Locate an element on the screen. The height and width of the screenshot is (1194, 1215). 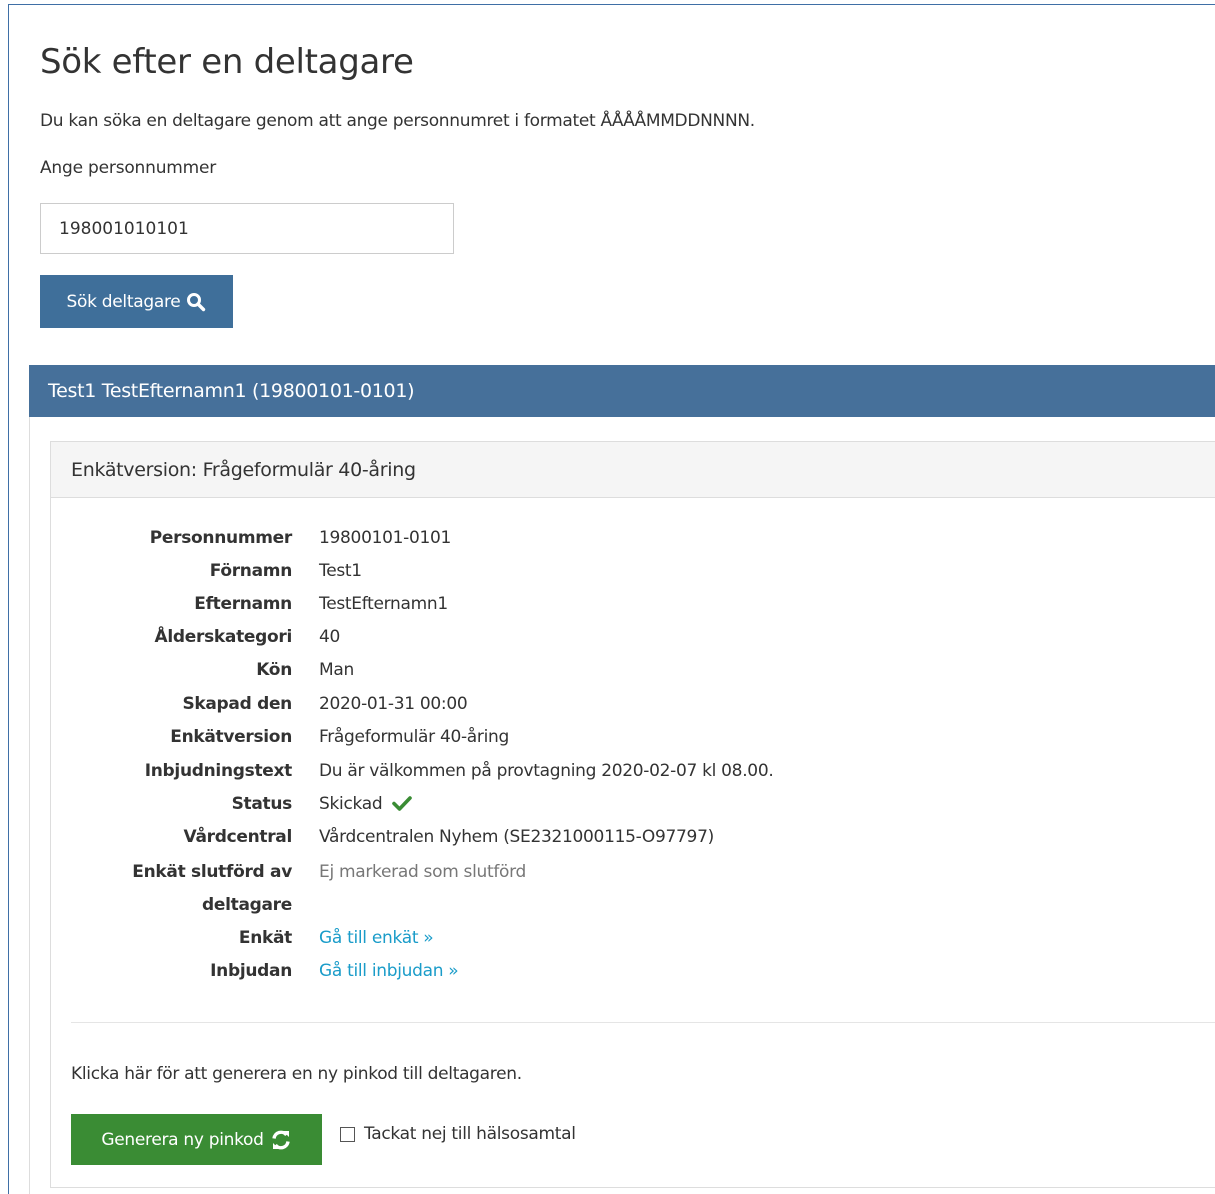
search-participant-button: Sök deltagare is located at coordinates (136, 301).